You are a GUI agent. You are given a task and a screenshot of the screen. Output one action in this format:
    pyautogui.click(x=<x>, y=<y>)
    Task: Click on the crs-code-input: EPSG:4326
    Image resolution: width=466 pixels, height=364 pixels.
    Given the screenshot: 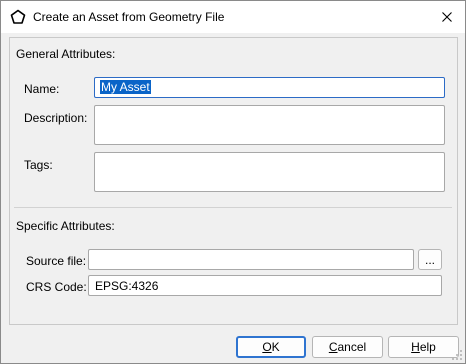 What is the action you would take?
    pyautogui.click(x=265, y=285)
    